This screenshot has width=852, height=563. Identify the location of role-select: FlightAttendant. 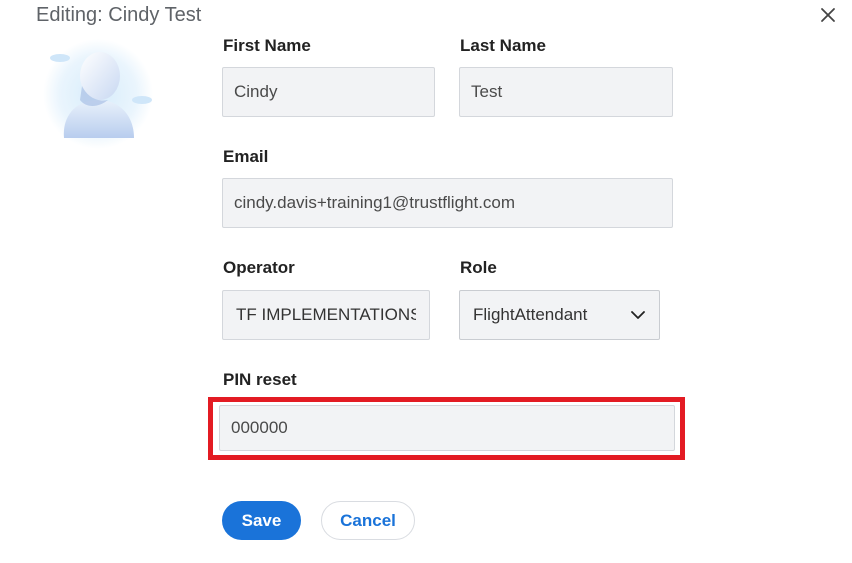
(559, 315).